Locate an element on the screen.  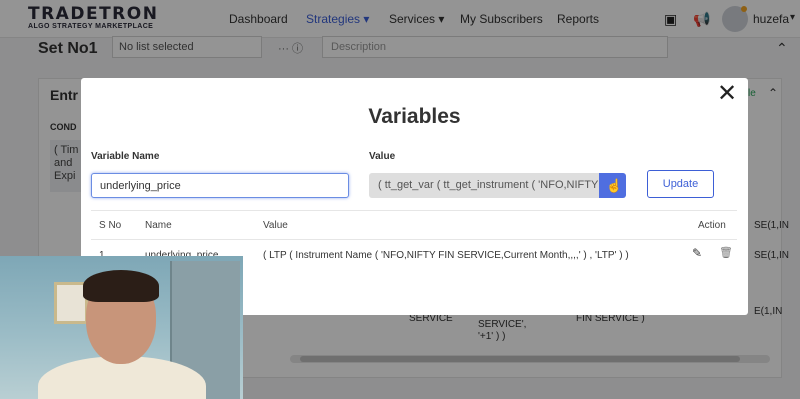
value-label: Value is located at coordinates (382, 156).